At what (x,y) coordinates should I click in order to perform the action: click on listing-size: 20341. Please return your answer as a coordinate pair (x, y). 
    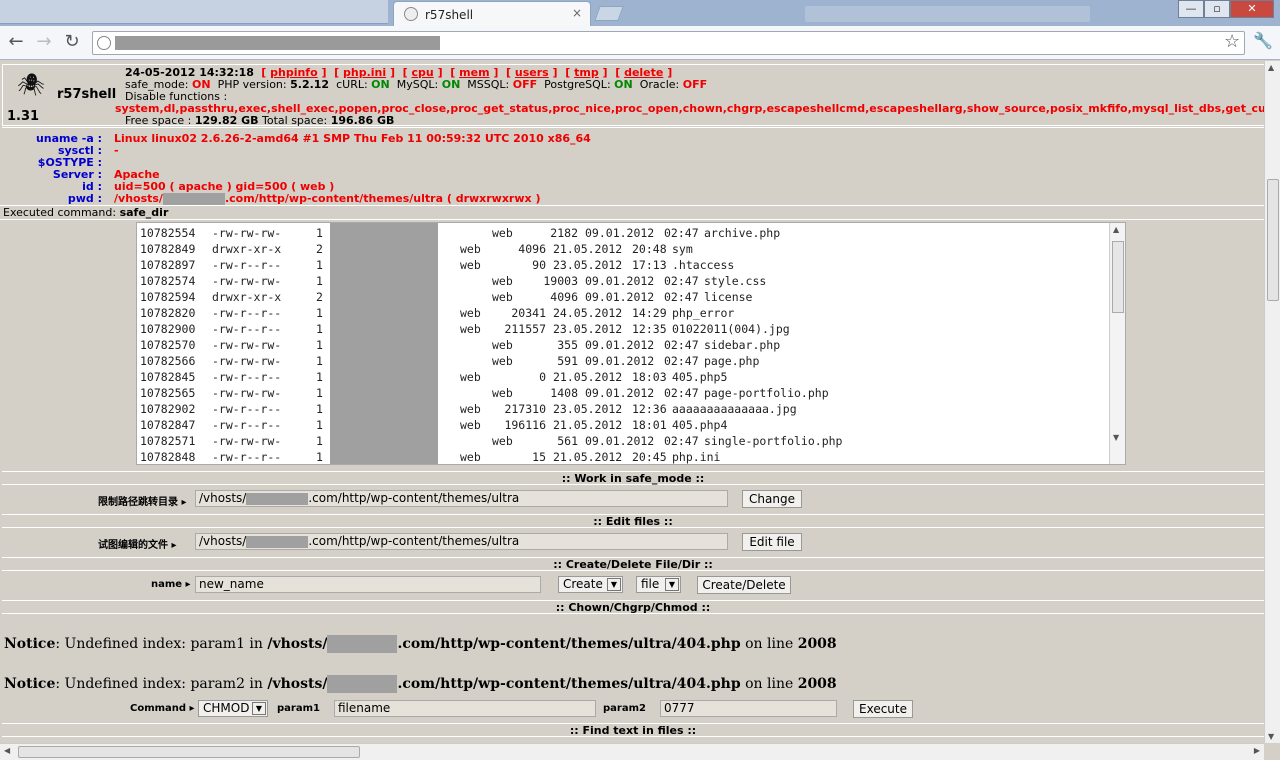
    Looking at the image, I should click on (528, 313).